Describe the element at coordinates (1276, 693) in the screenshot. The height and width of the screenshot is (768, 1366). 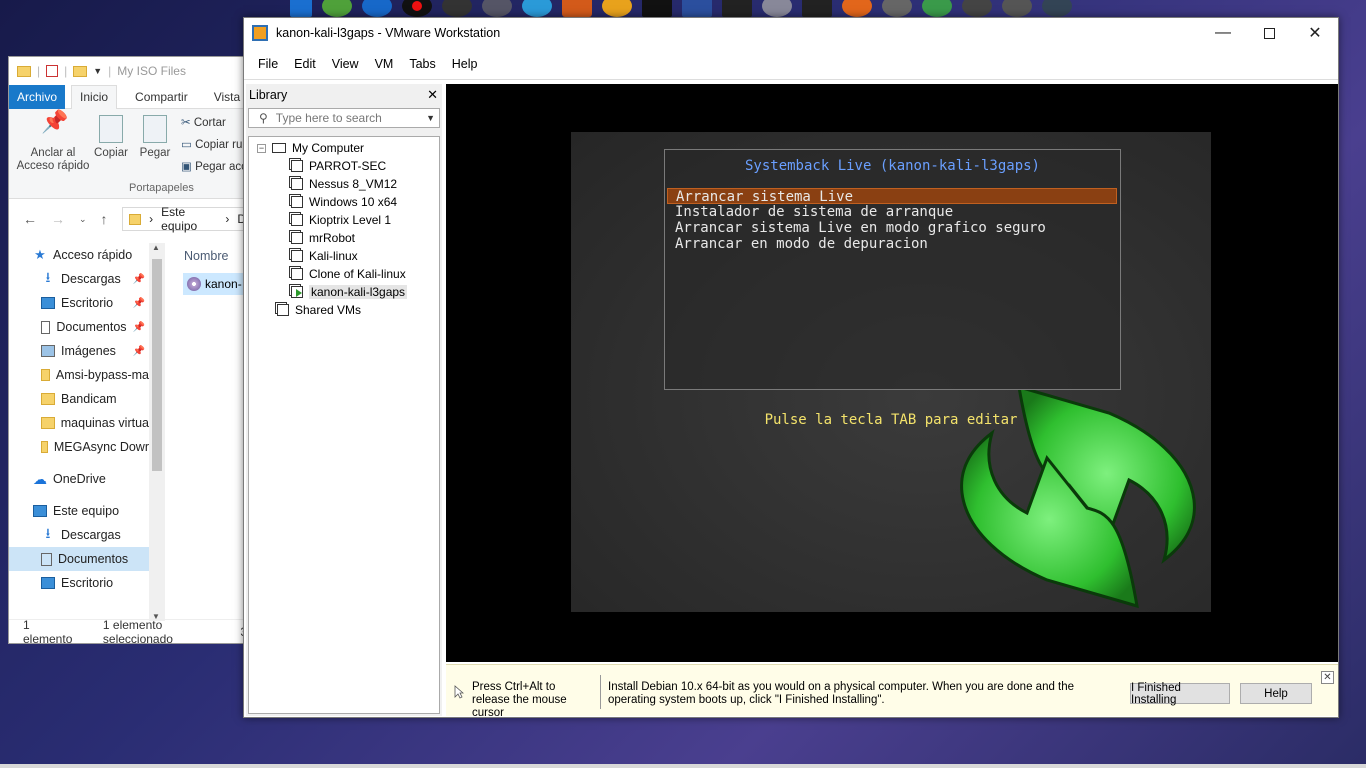
I see `help-button: Help` at that location.